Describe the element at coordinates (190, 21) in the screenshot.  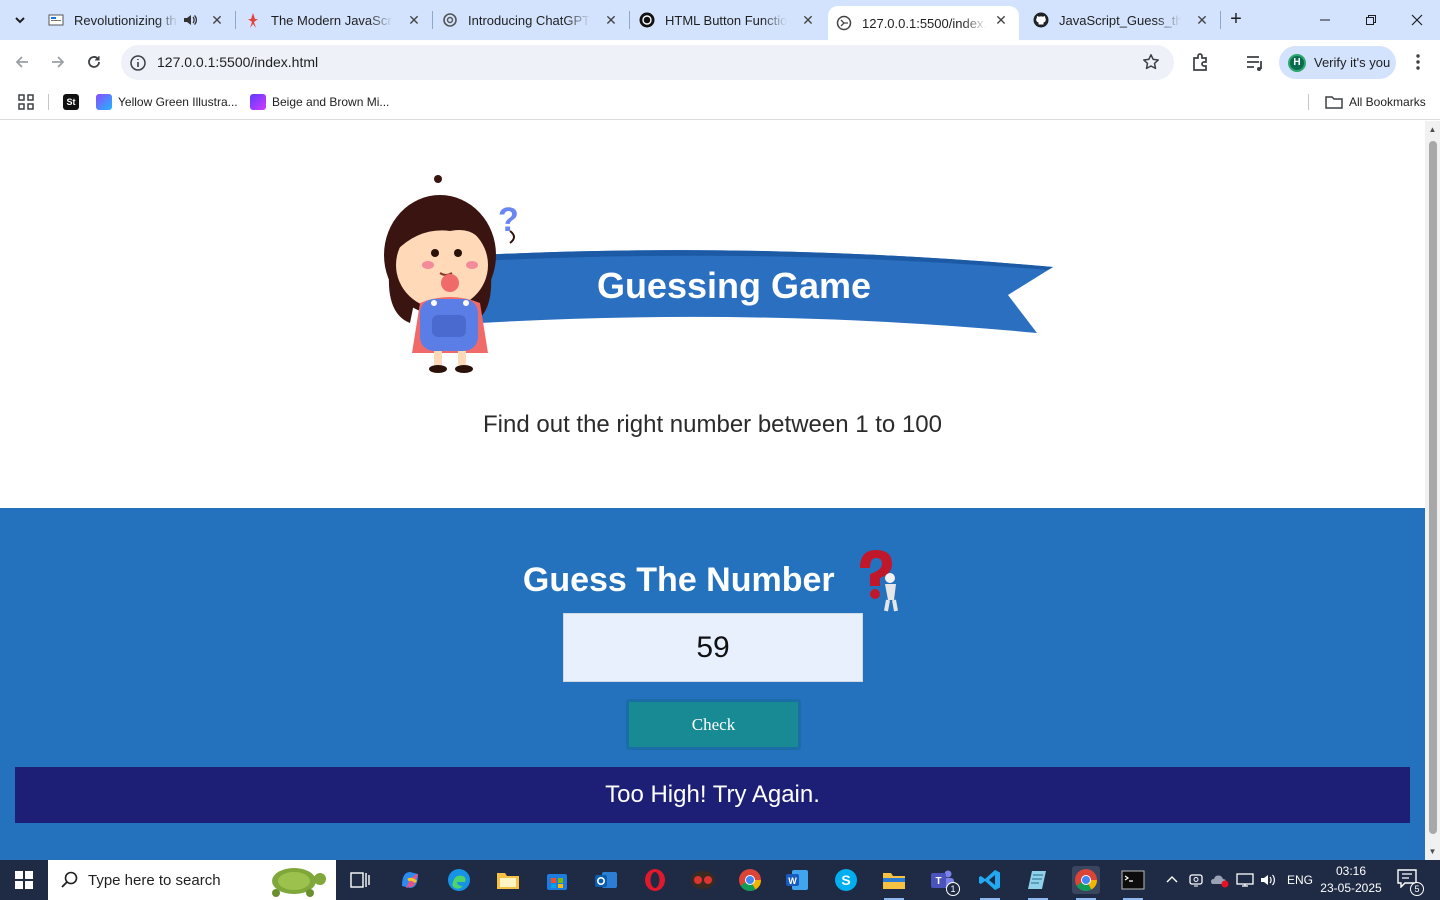
I see `speaker-icon` at that location.